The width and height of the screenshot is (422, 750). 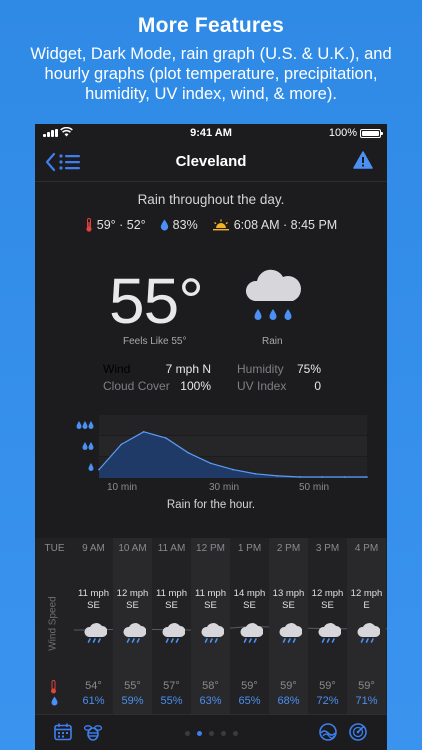 What do you see at coordinates (249, 593) in the screenshot?
I see `wind-speed-value: 14 mph` at bounding box center [249, 593].